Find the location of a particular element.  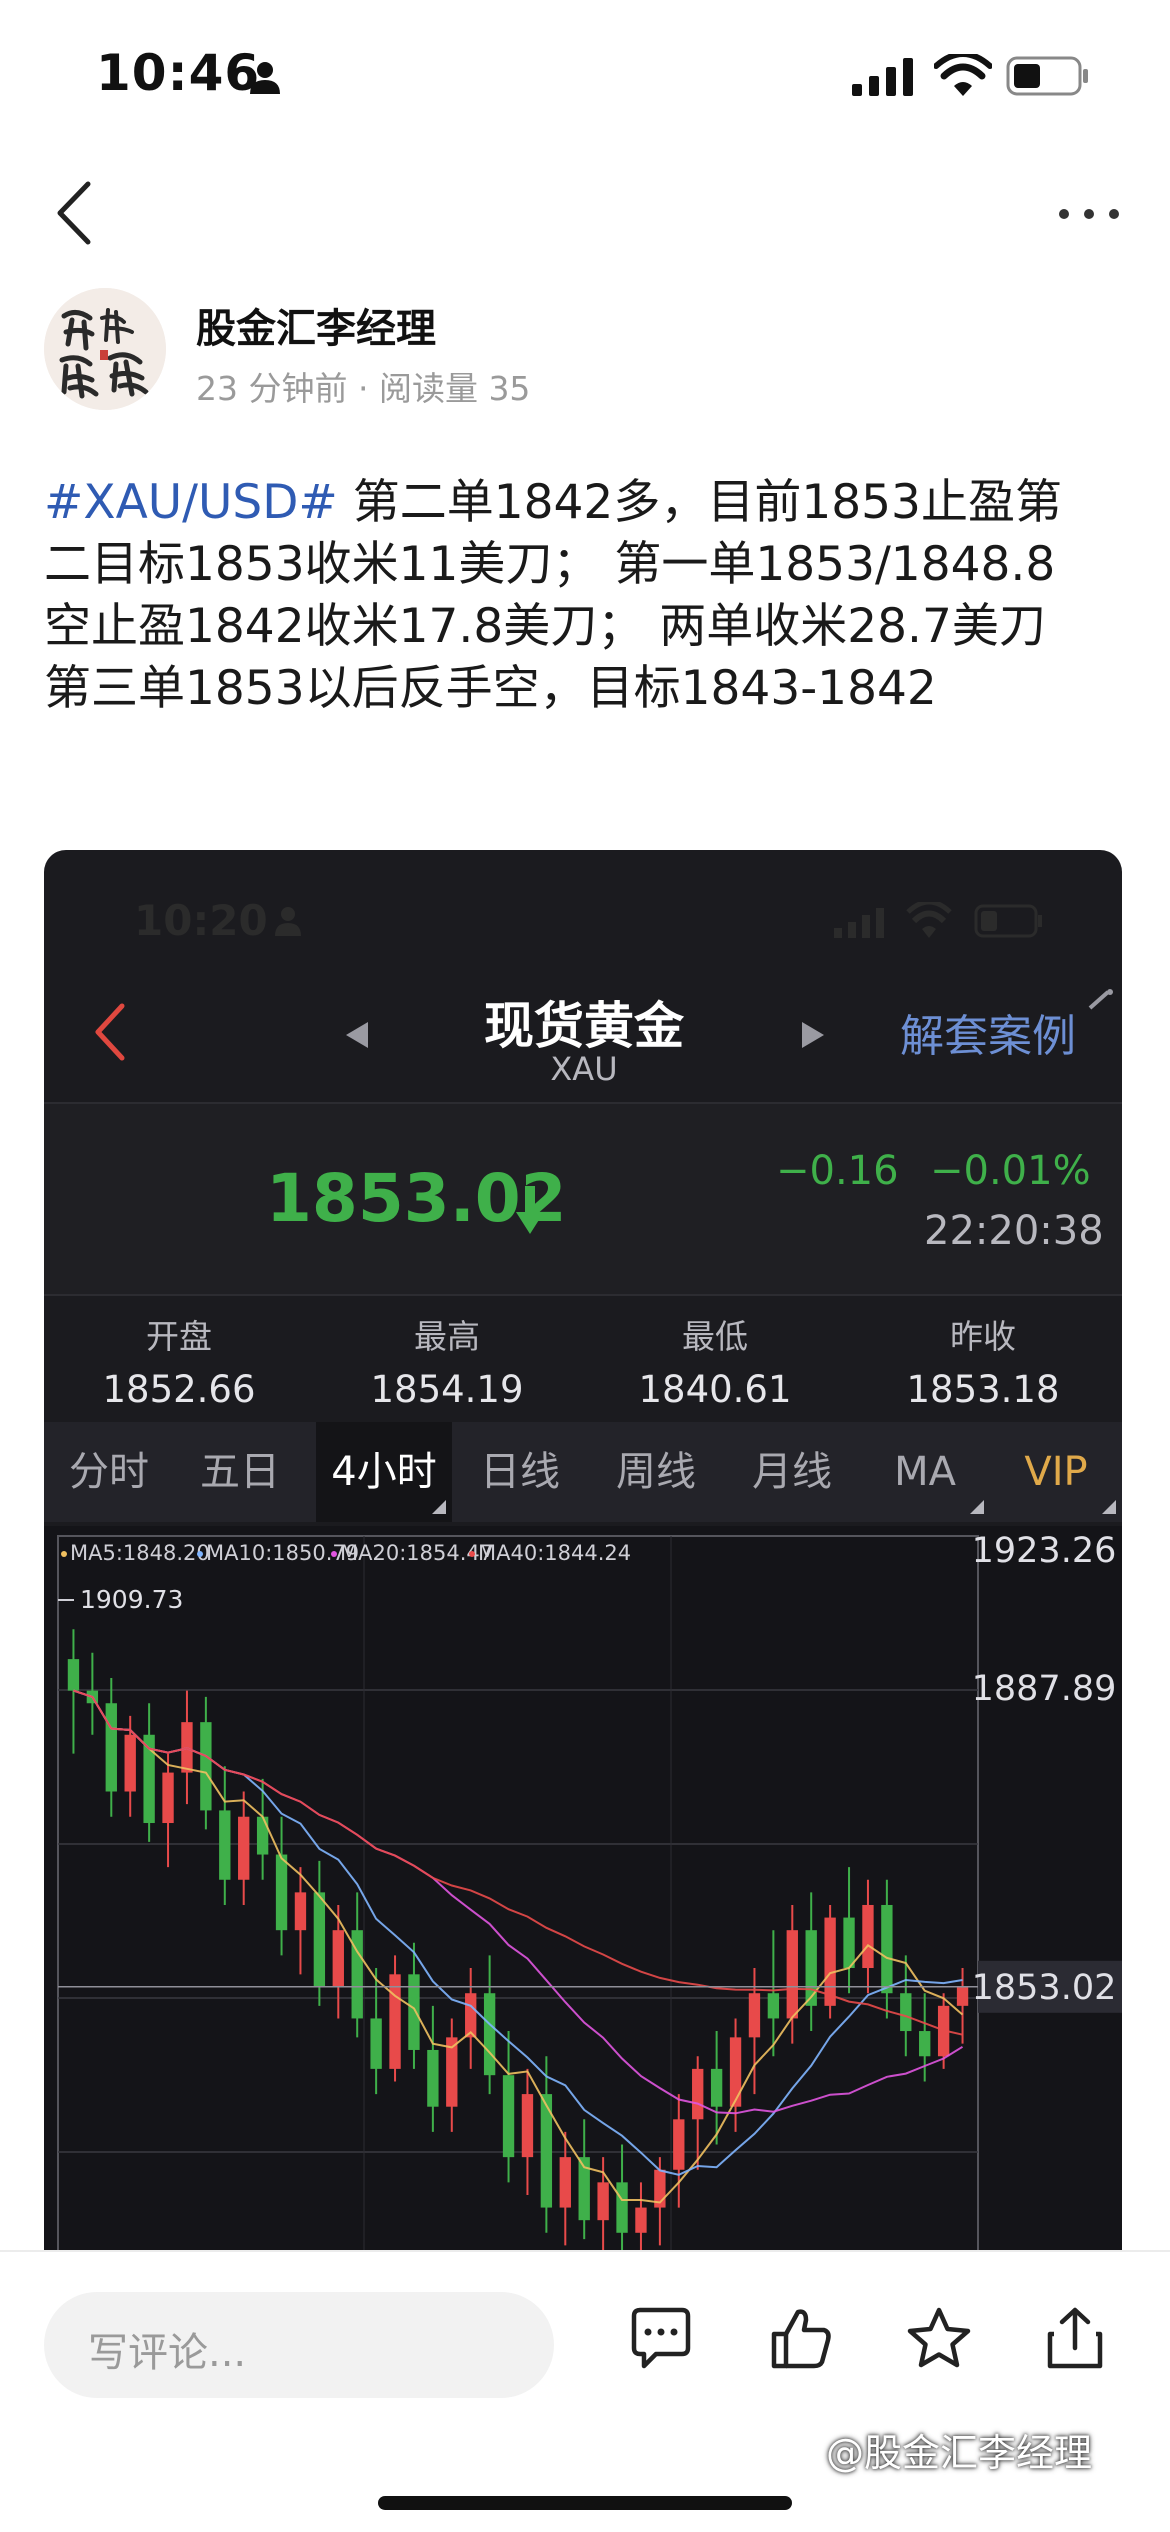

like-icon is located at coordinates (801, 2339).